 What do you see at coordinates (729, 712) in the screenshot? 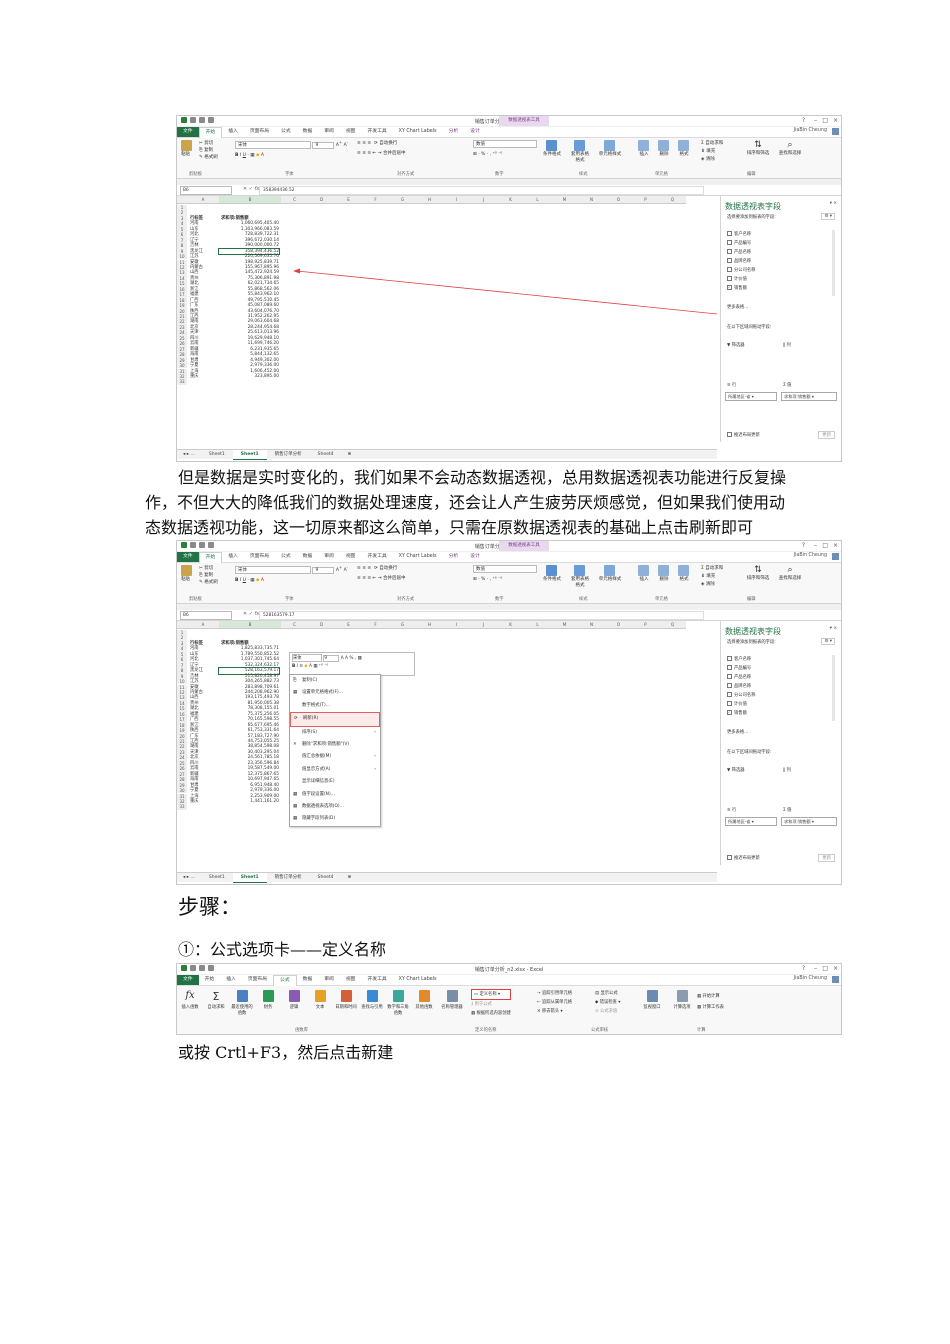
I see `checkbox-icon: ✓` at bounding box center [729, 712].